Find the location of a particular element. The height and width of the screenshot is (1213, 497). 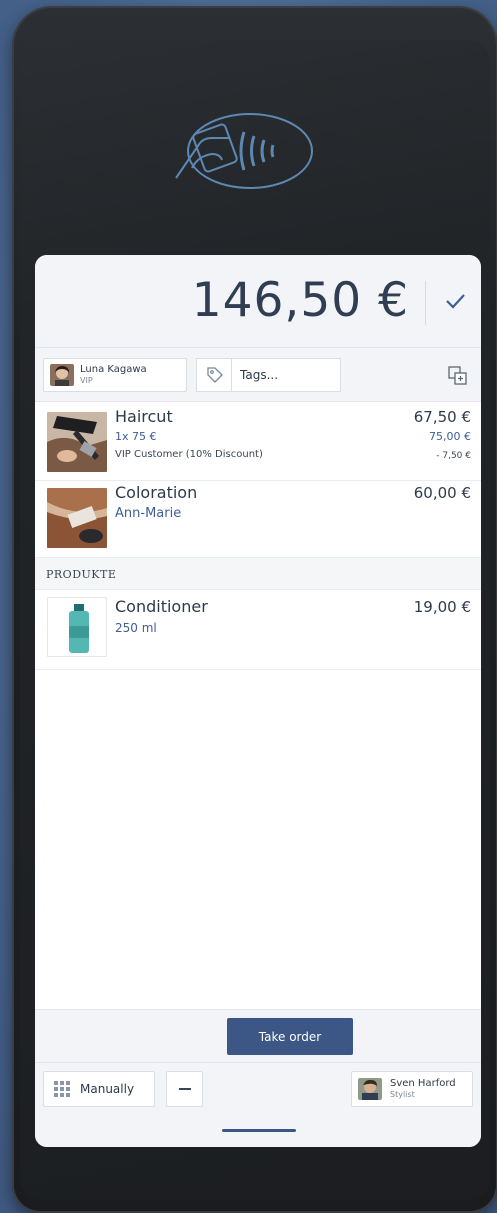

item-stylist: Ann-Marie is located at coordinates (148, 513).